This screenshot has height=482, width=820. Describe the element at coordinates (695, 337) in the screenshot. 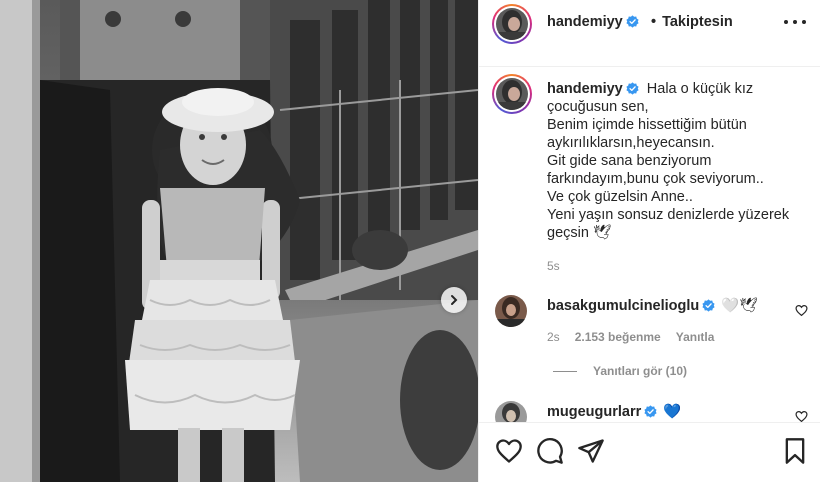

I see `reply-button: Yanıtla` at that location.